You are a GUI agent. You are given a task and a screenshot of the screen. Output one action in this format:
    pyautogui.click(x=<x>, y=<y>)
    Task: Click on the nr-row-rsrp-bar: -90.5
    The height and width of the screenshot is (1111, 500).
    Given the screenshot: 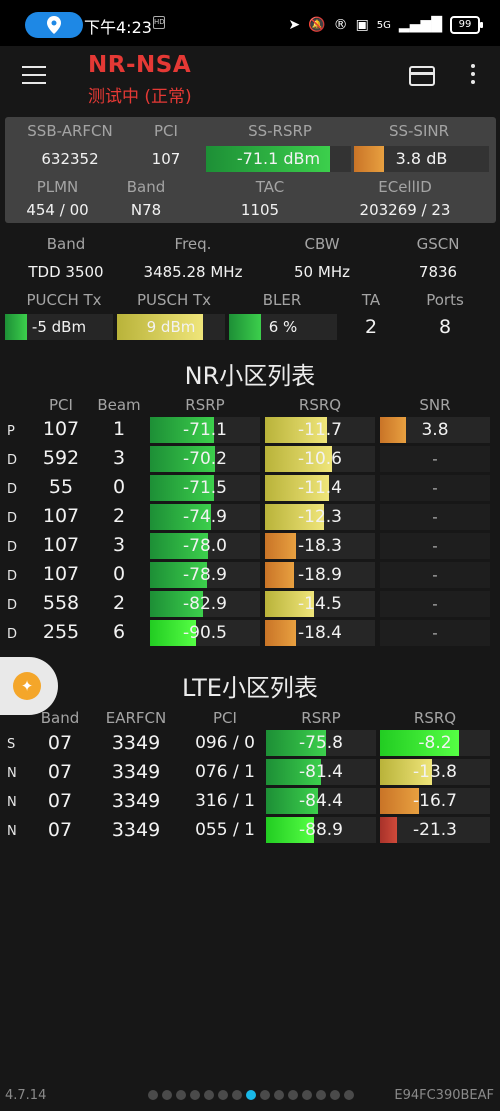 What is the action you would take?
    pyautogui.click(x=205, y=633)
    